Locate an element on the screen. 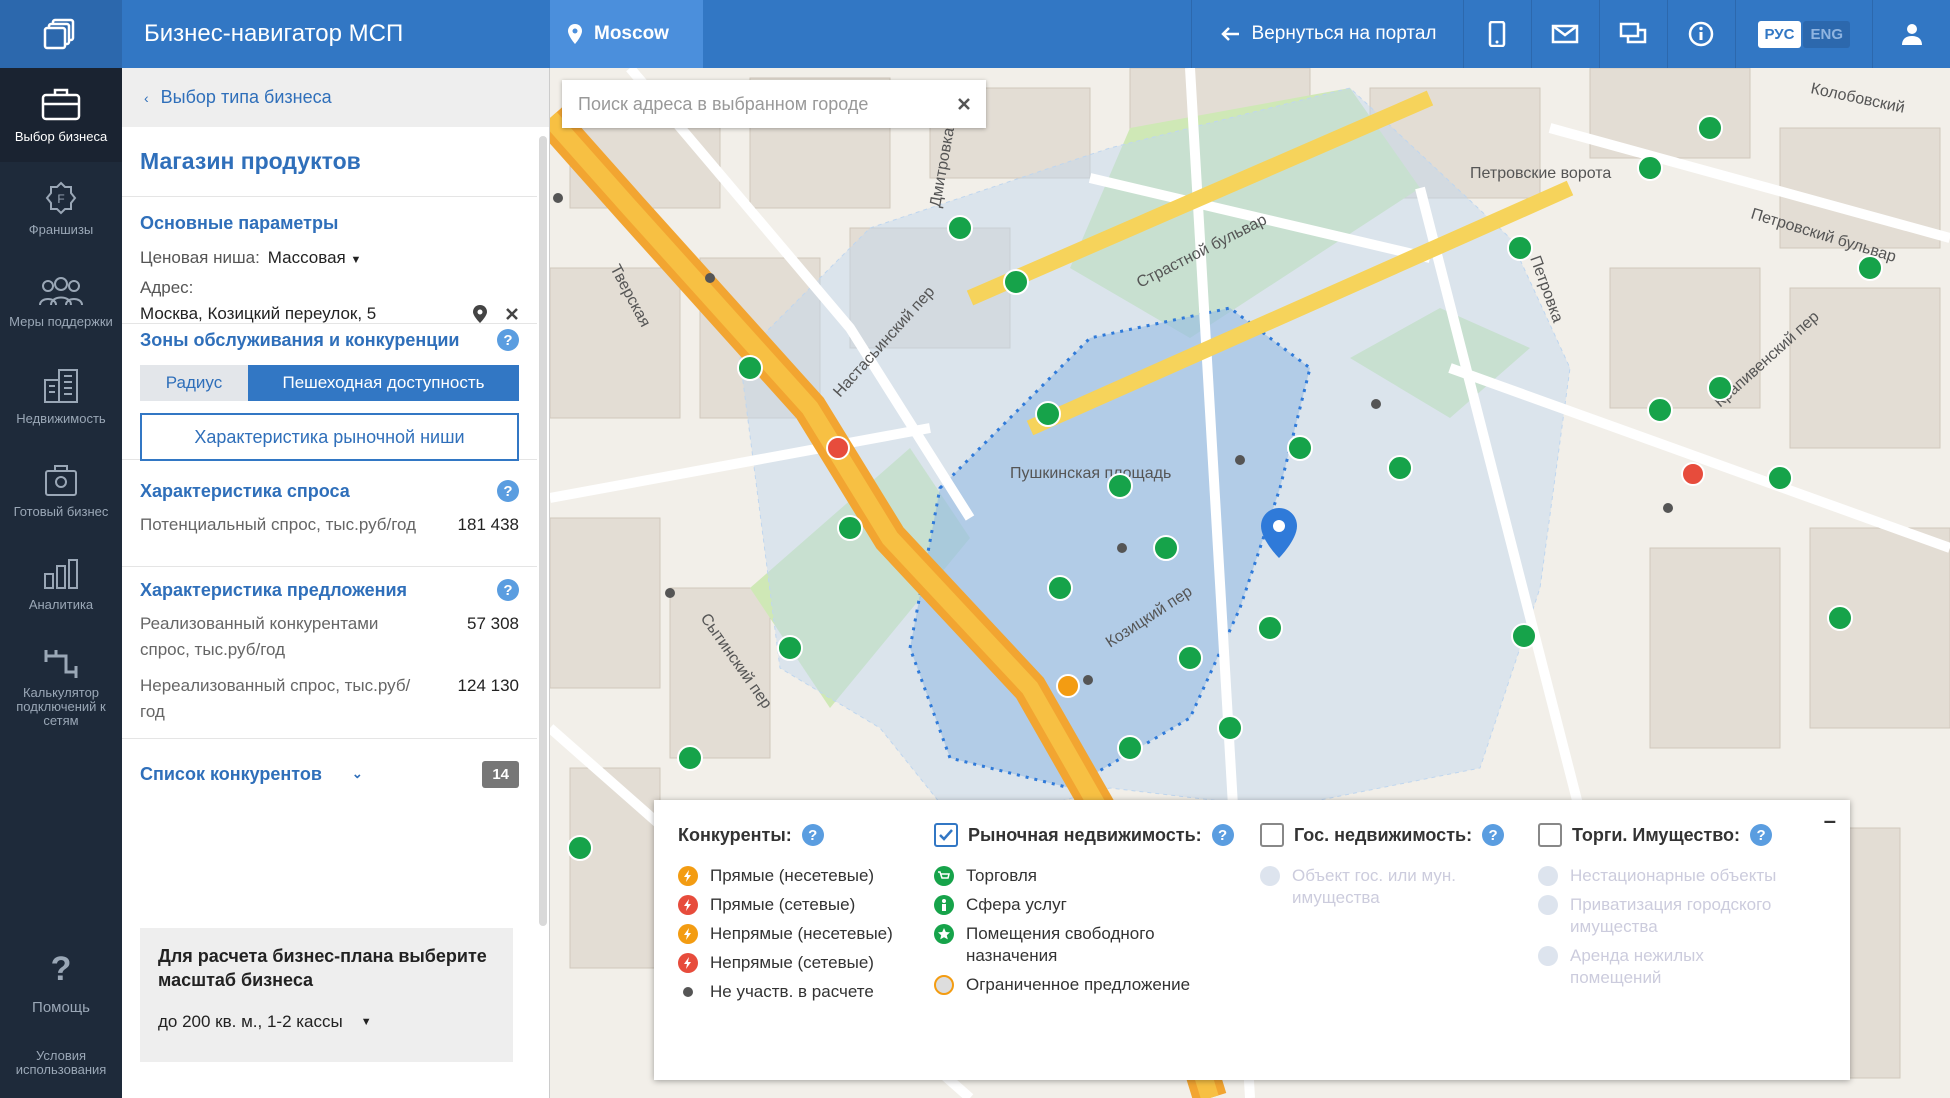 The image size is (1950, 1098). nav-item-terms: Условия использования is located at coordinates (61, 1063).